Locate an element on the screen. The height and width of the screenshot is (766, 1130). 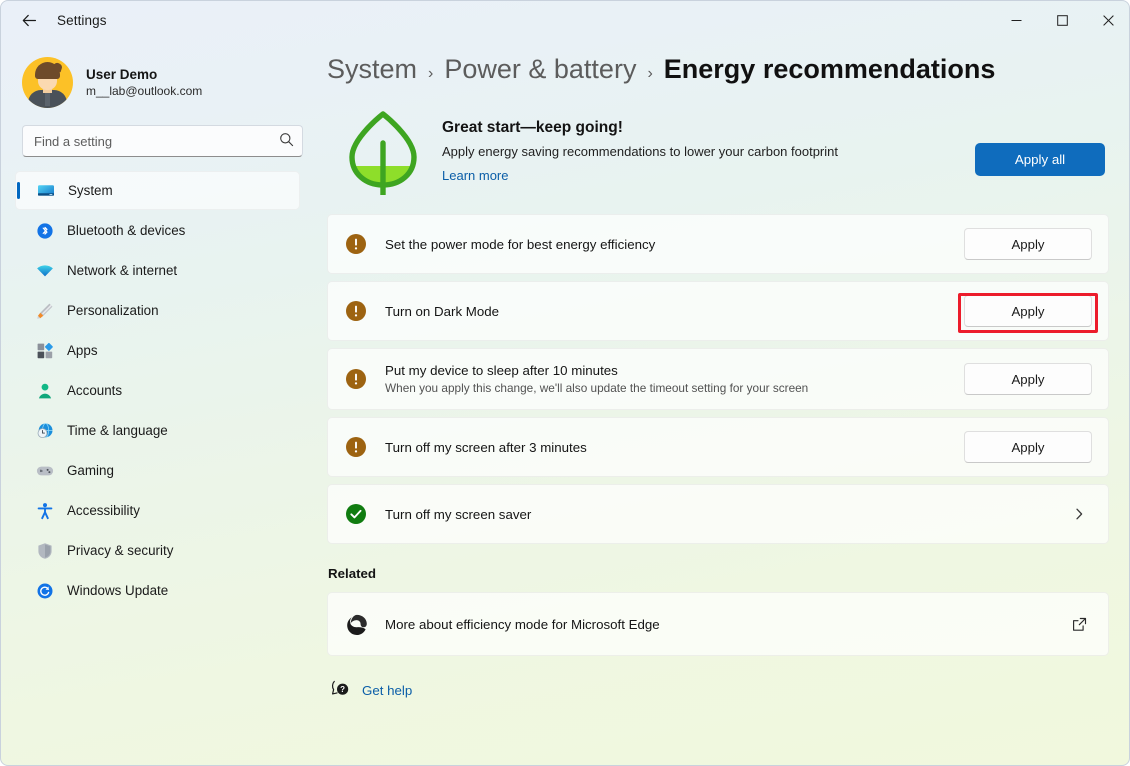
sidebar-item-label: Apps is located at coordinates (82, 350).